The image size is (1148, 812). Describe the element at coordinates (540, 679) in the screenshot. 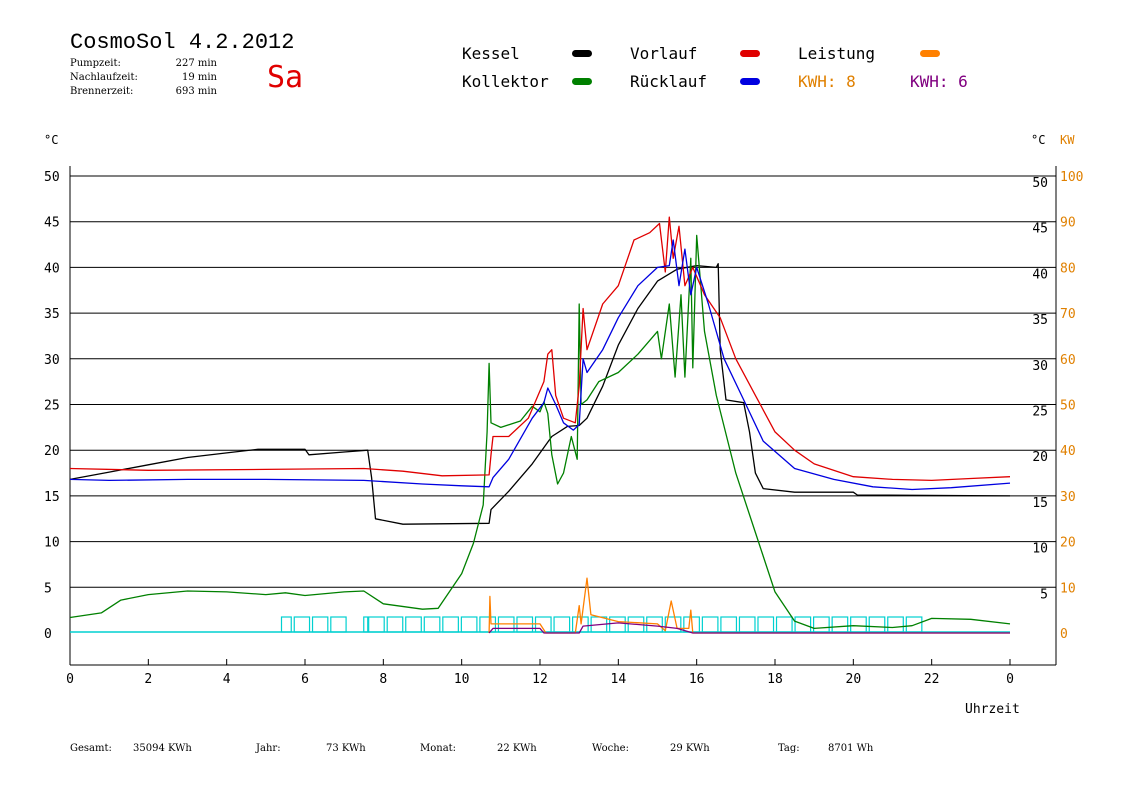

I see `x-tick-label-6: 12` at that location.